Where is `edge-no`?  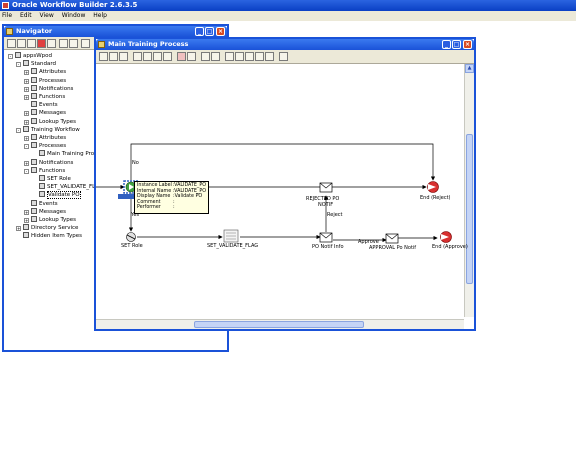
edge-no is located at coordinates (283, 162).